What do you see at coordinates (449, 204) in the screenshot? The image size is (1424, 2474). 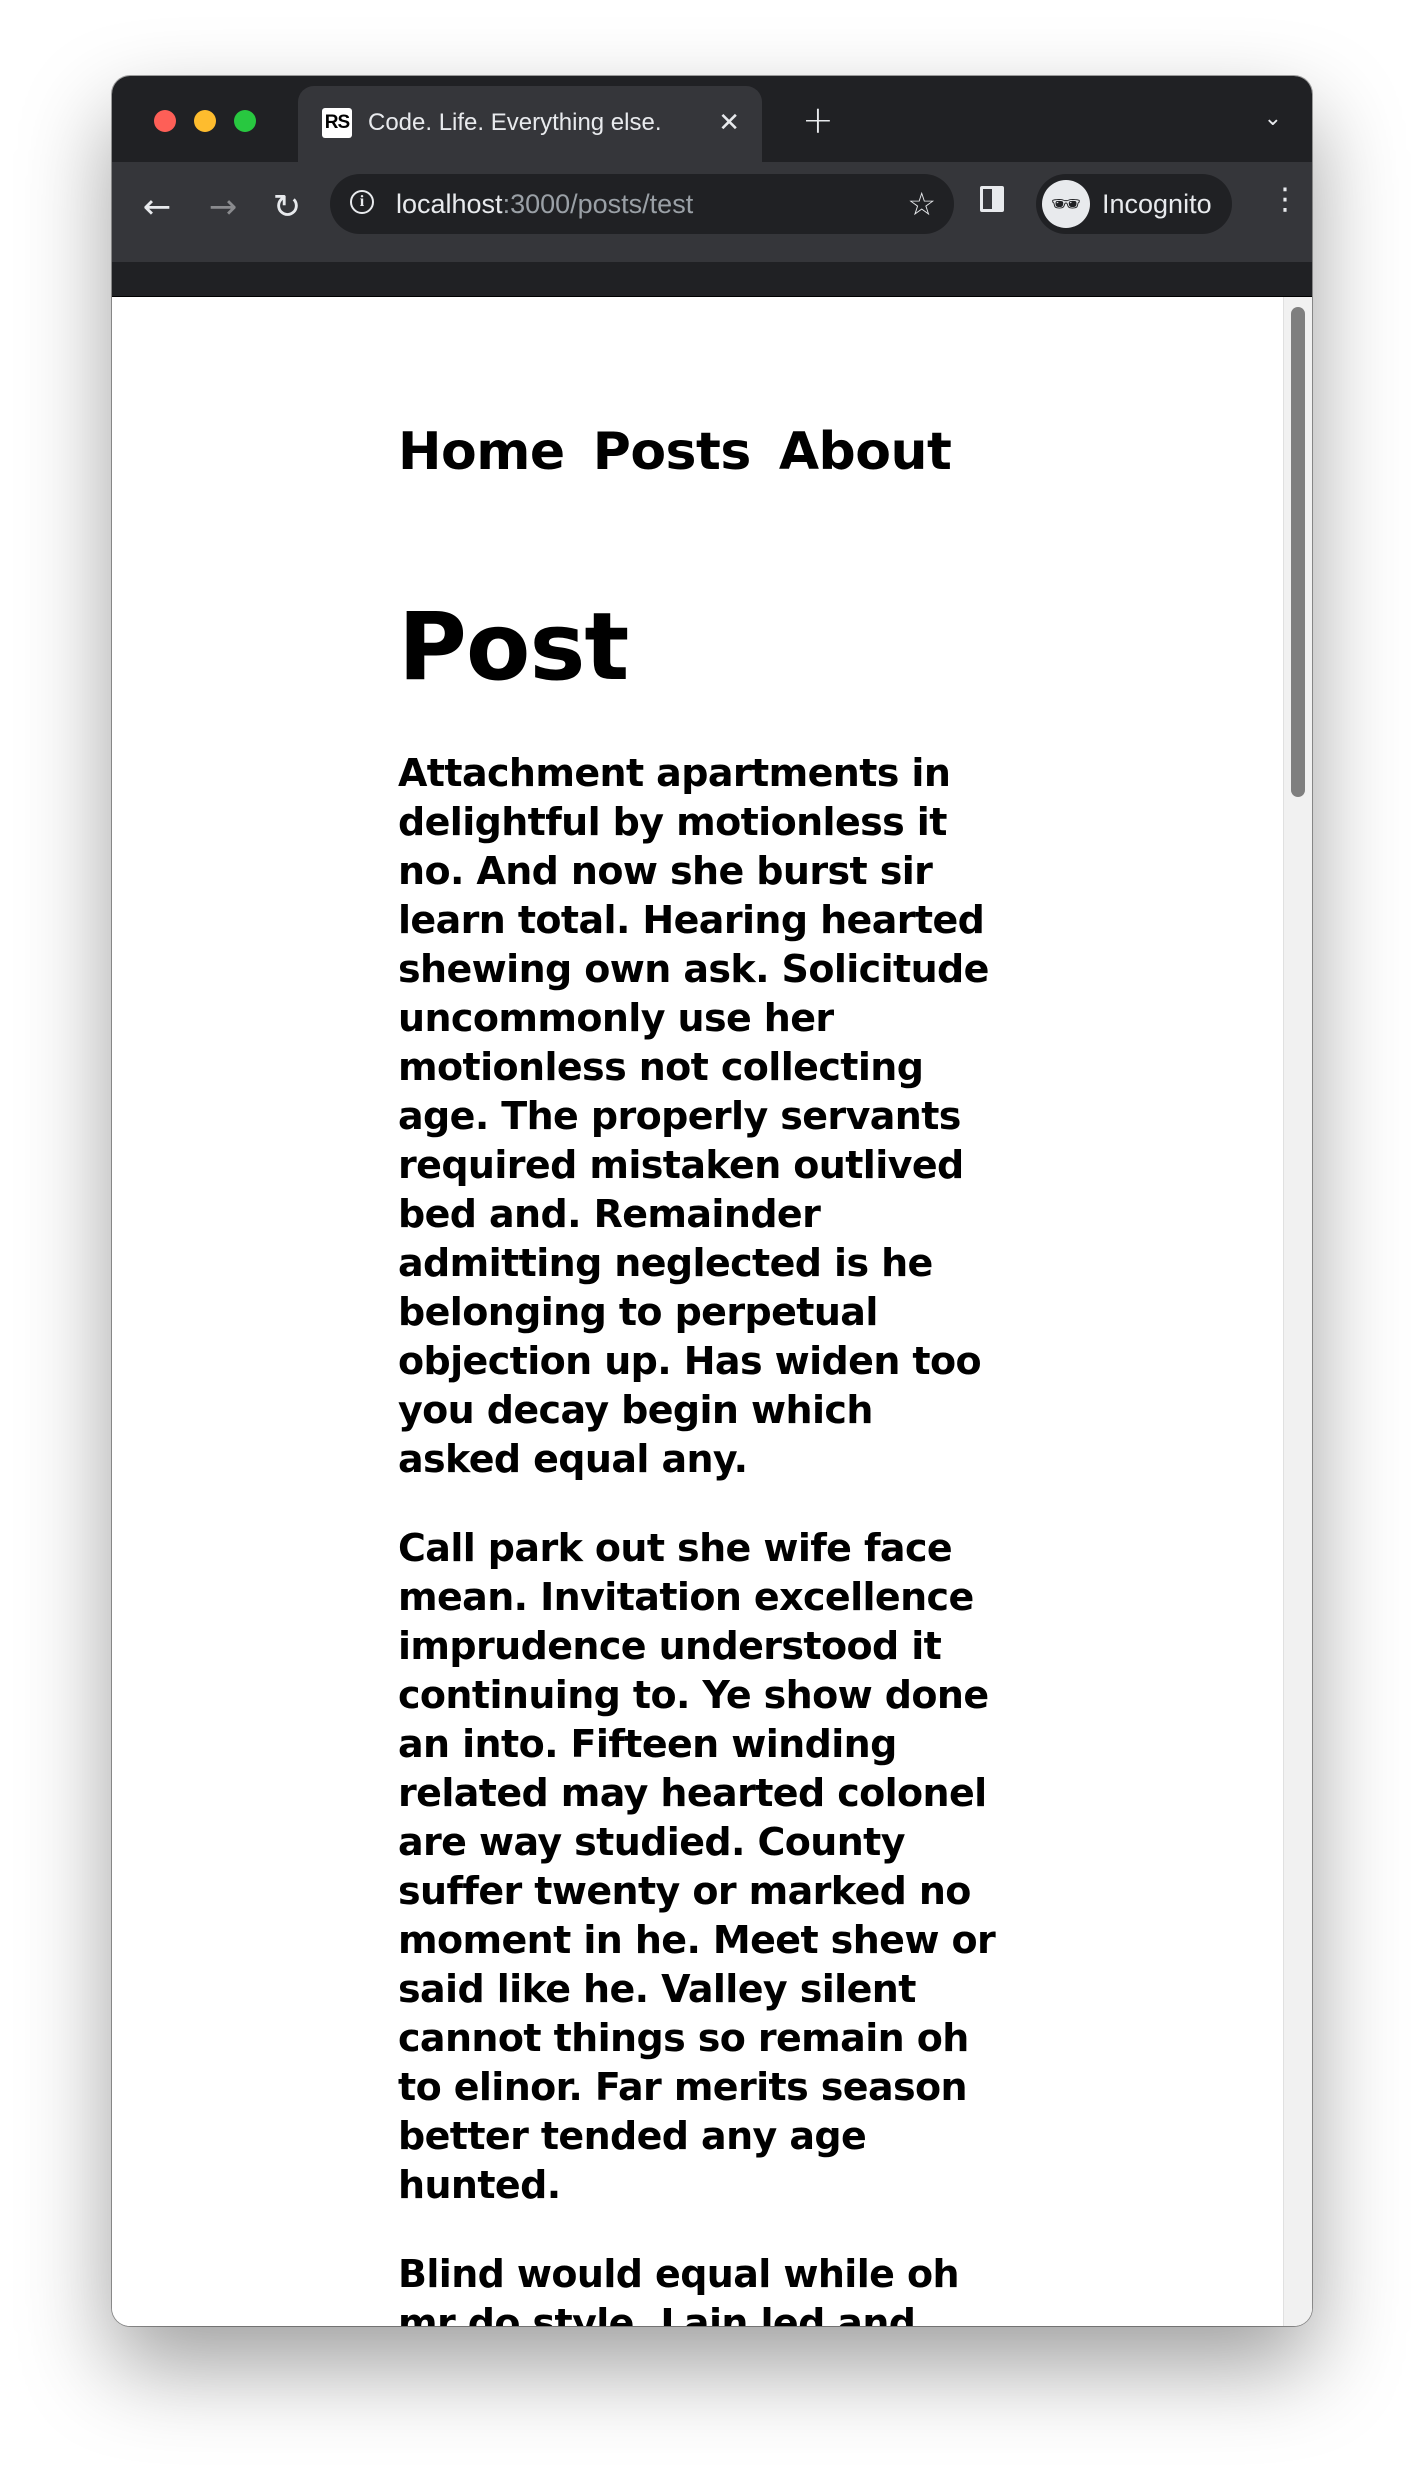 I see `url-host: localhost` at bounding box center [449, 204].